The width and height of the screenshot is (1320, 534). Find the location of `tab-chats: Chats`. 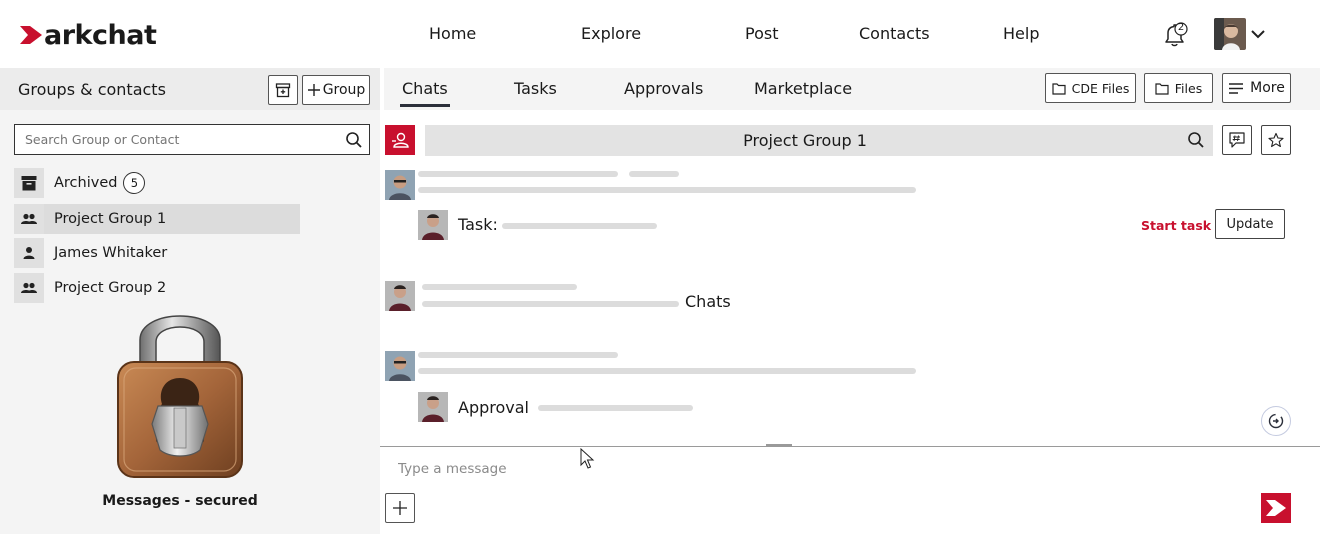

tab-chats: Chats is located at coordinates (425, 93).